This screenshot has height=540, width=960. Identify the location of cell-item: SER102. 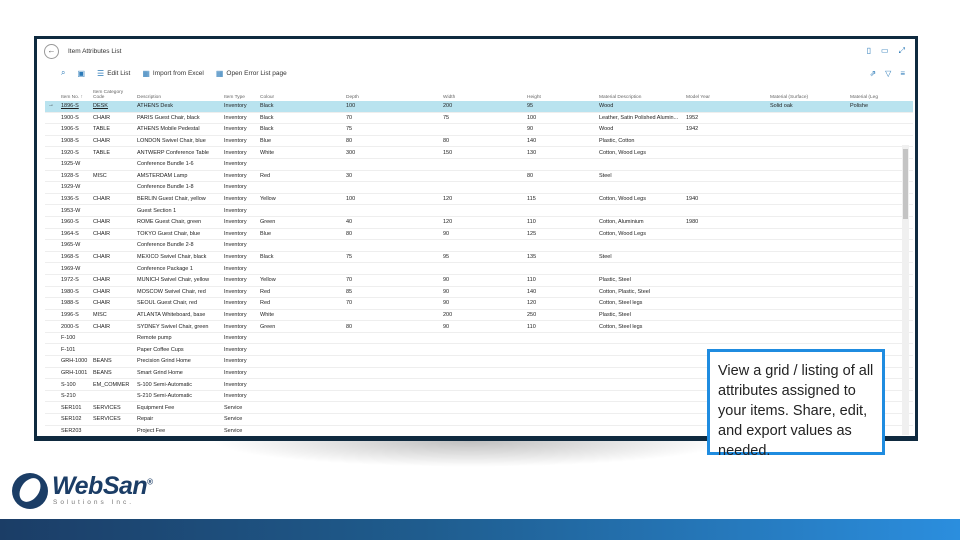
(68, 419).